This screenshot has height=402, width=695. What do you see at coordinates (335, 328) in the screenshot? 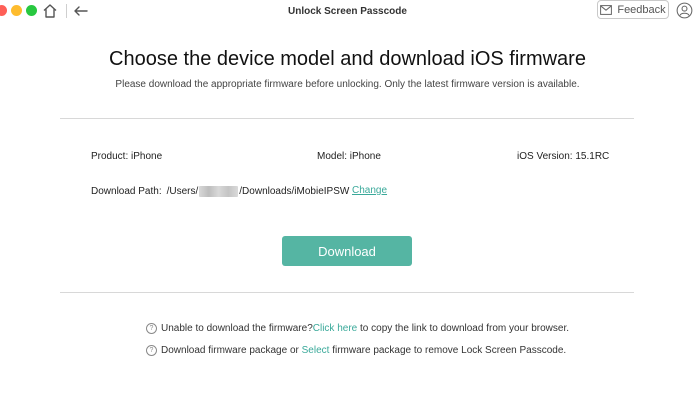
I see `click-here-link: Click here` at bounding box center [335, 328].